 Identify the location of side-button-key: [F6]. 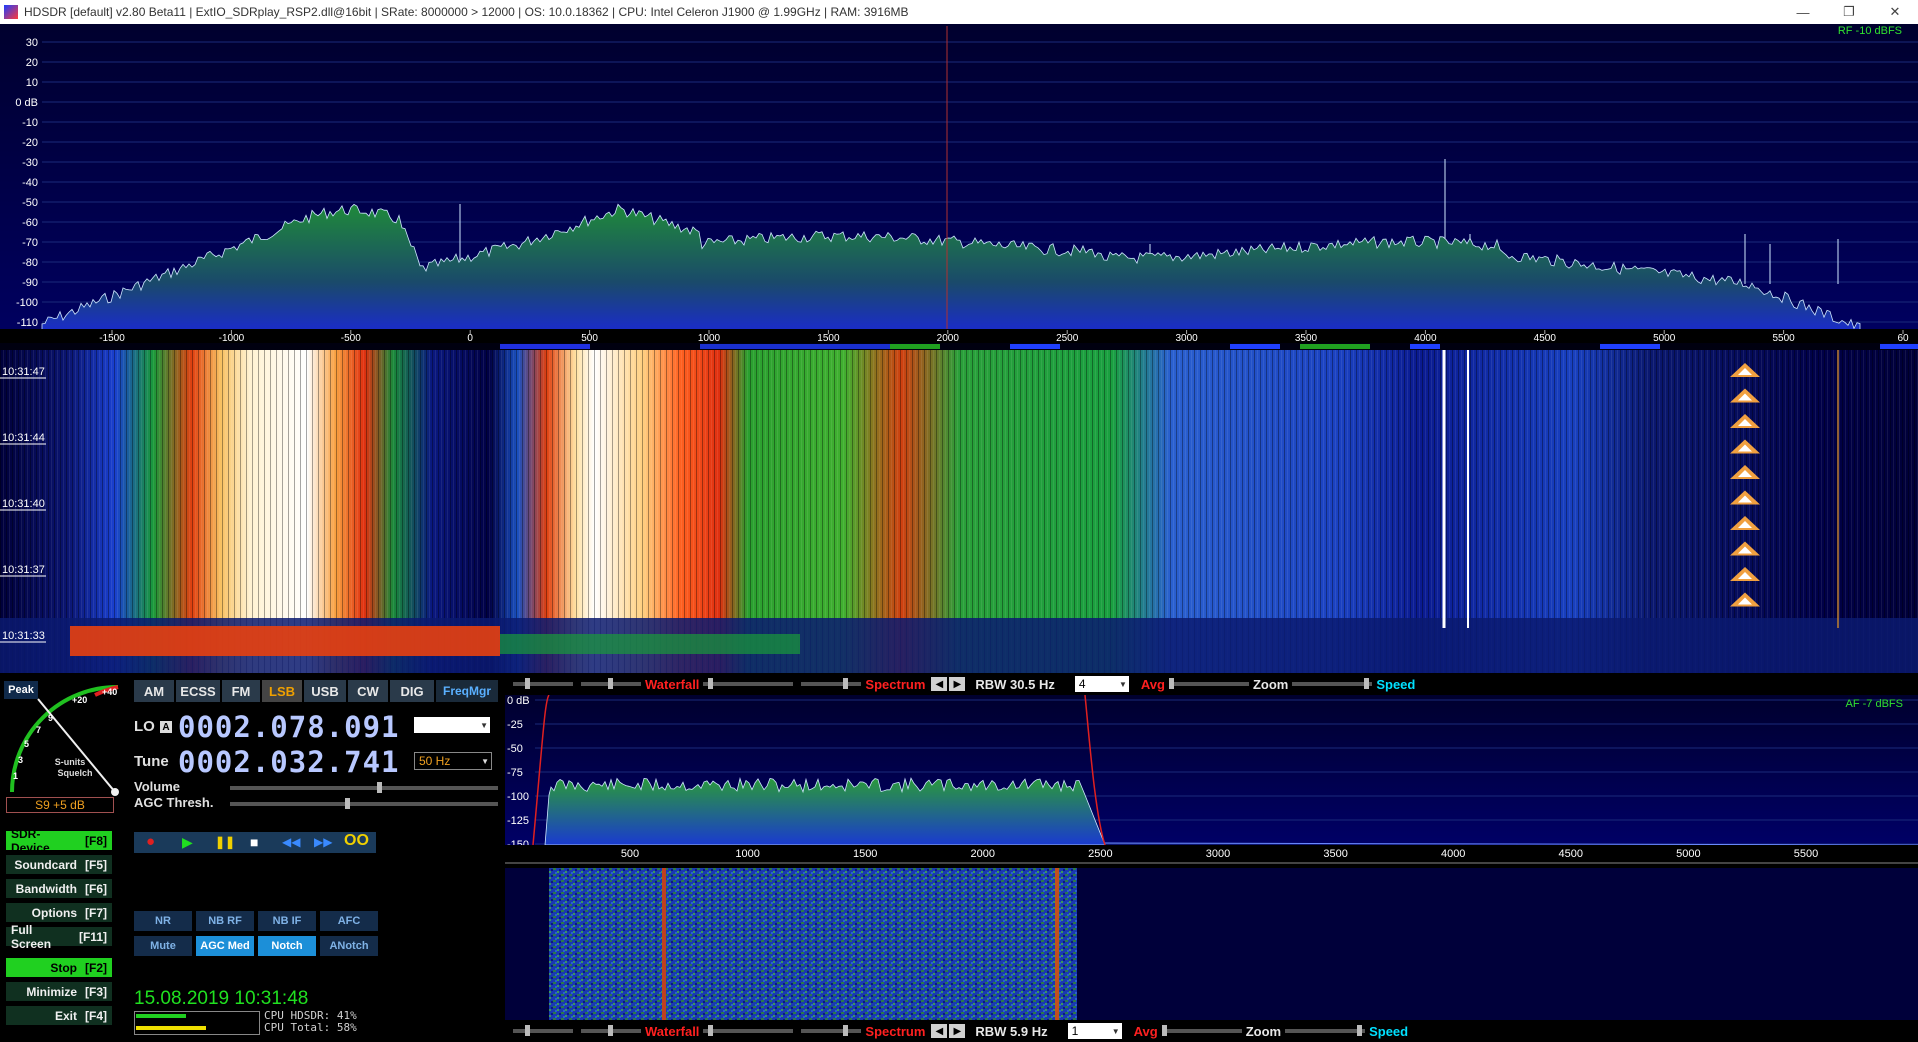
(96, 888).